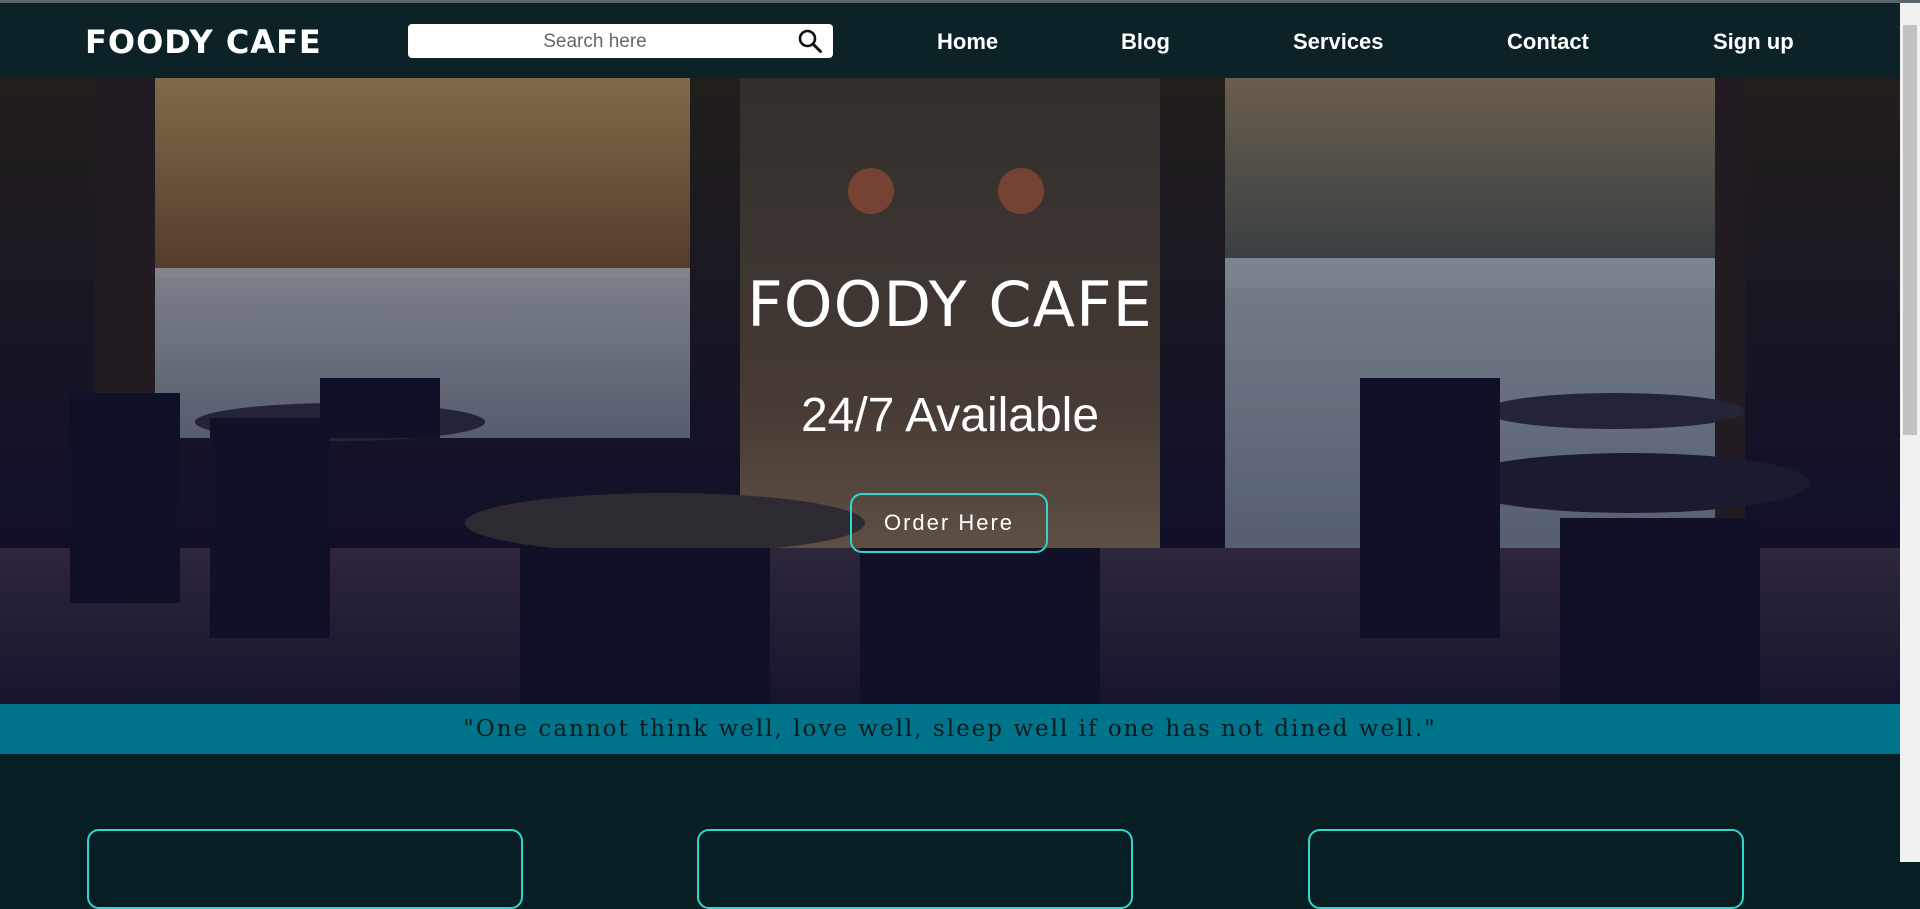  Describe the element at coordinates (950, 304) in the screenshot. I see `hero-title: FOODY CAFE` at that location.